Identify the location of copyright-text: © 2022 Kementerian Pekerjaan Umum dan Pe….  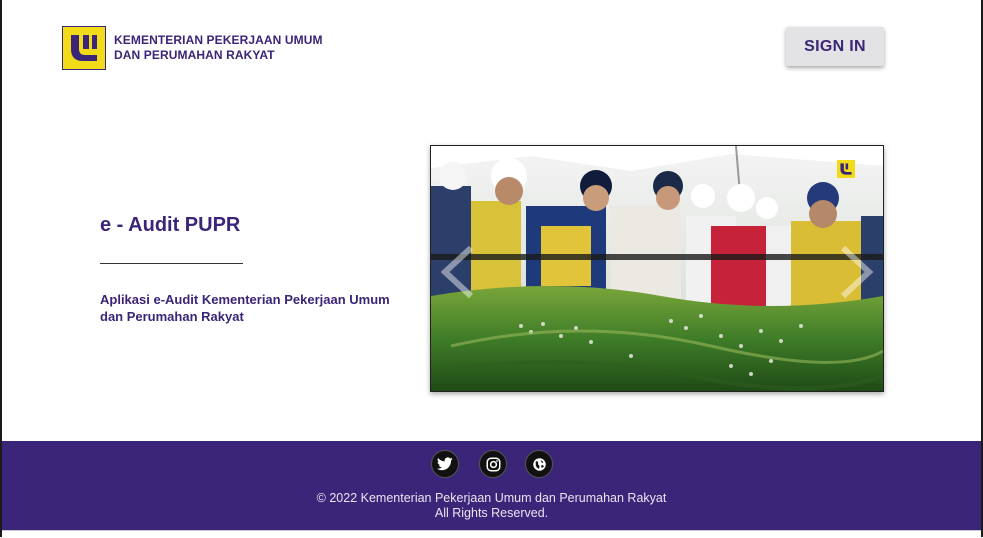
(491, 506).